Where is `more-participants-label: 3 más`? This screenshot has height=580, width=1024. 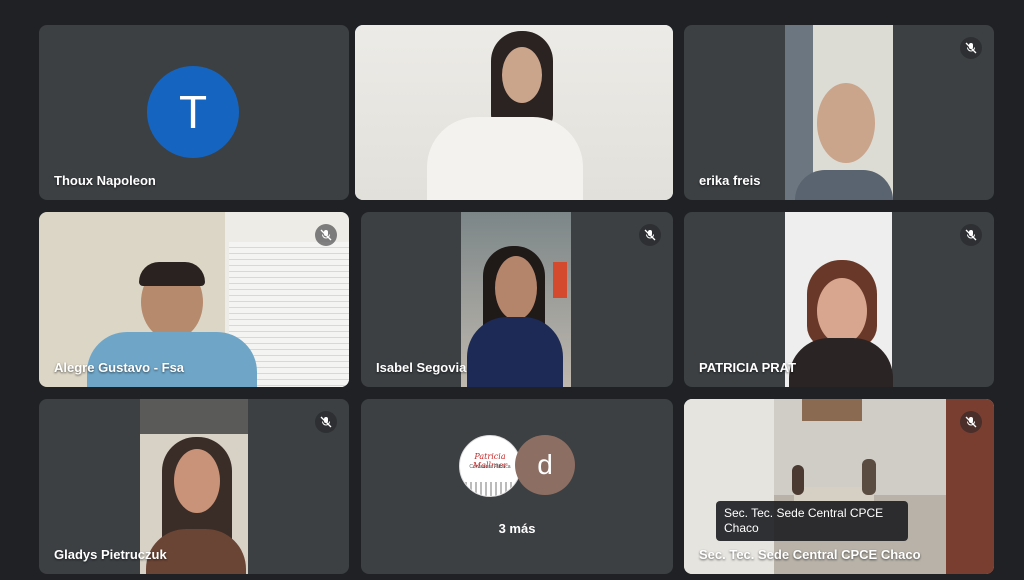
more-participants-label: 3 más is located at coordinates (517, 528).